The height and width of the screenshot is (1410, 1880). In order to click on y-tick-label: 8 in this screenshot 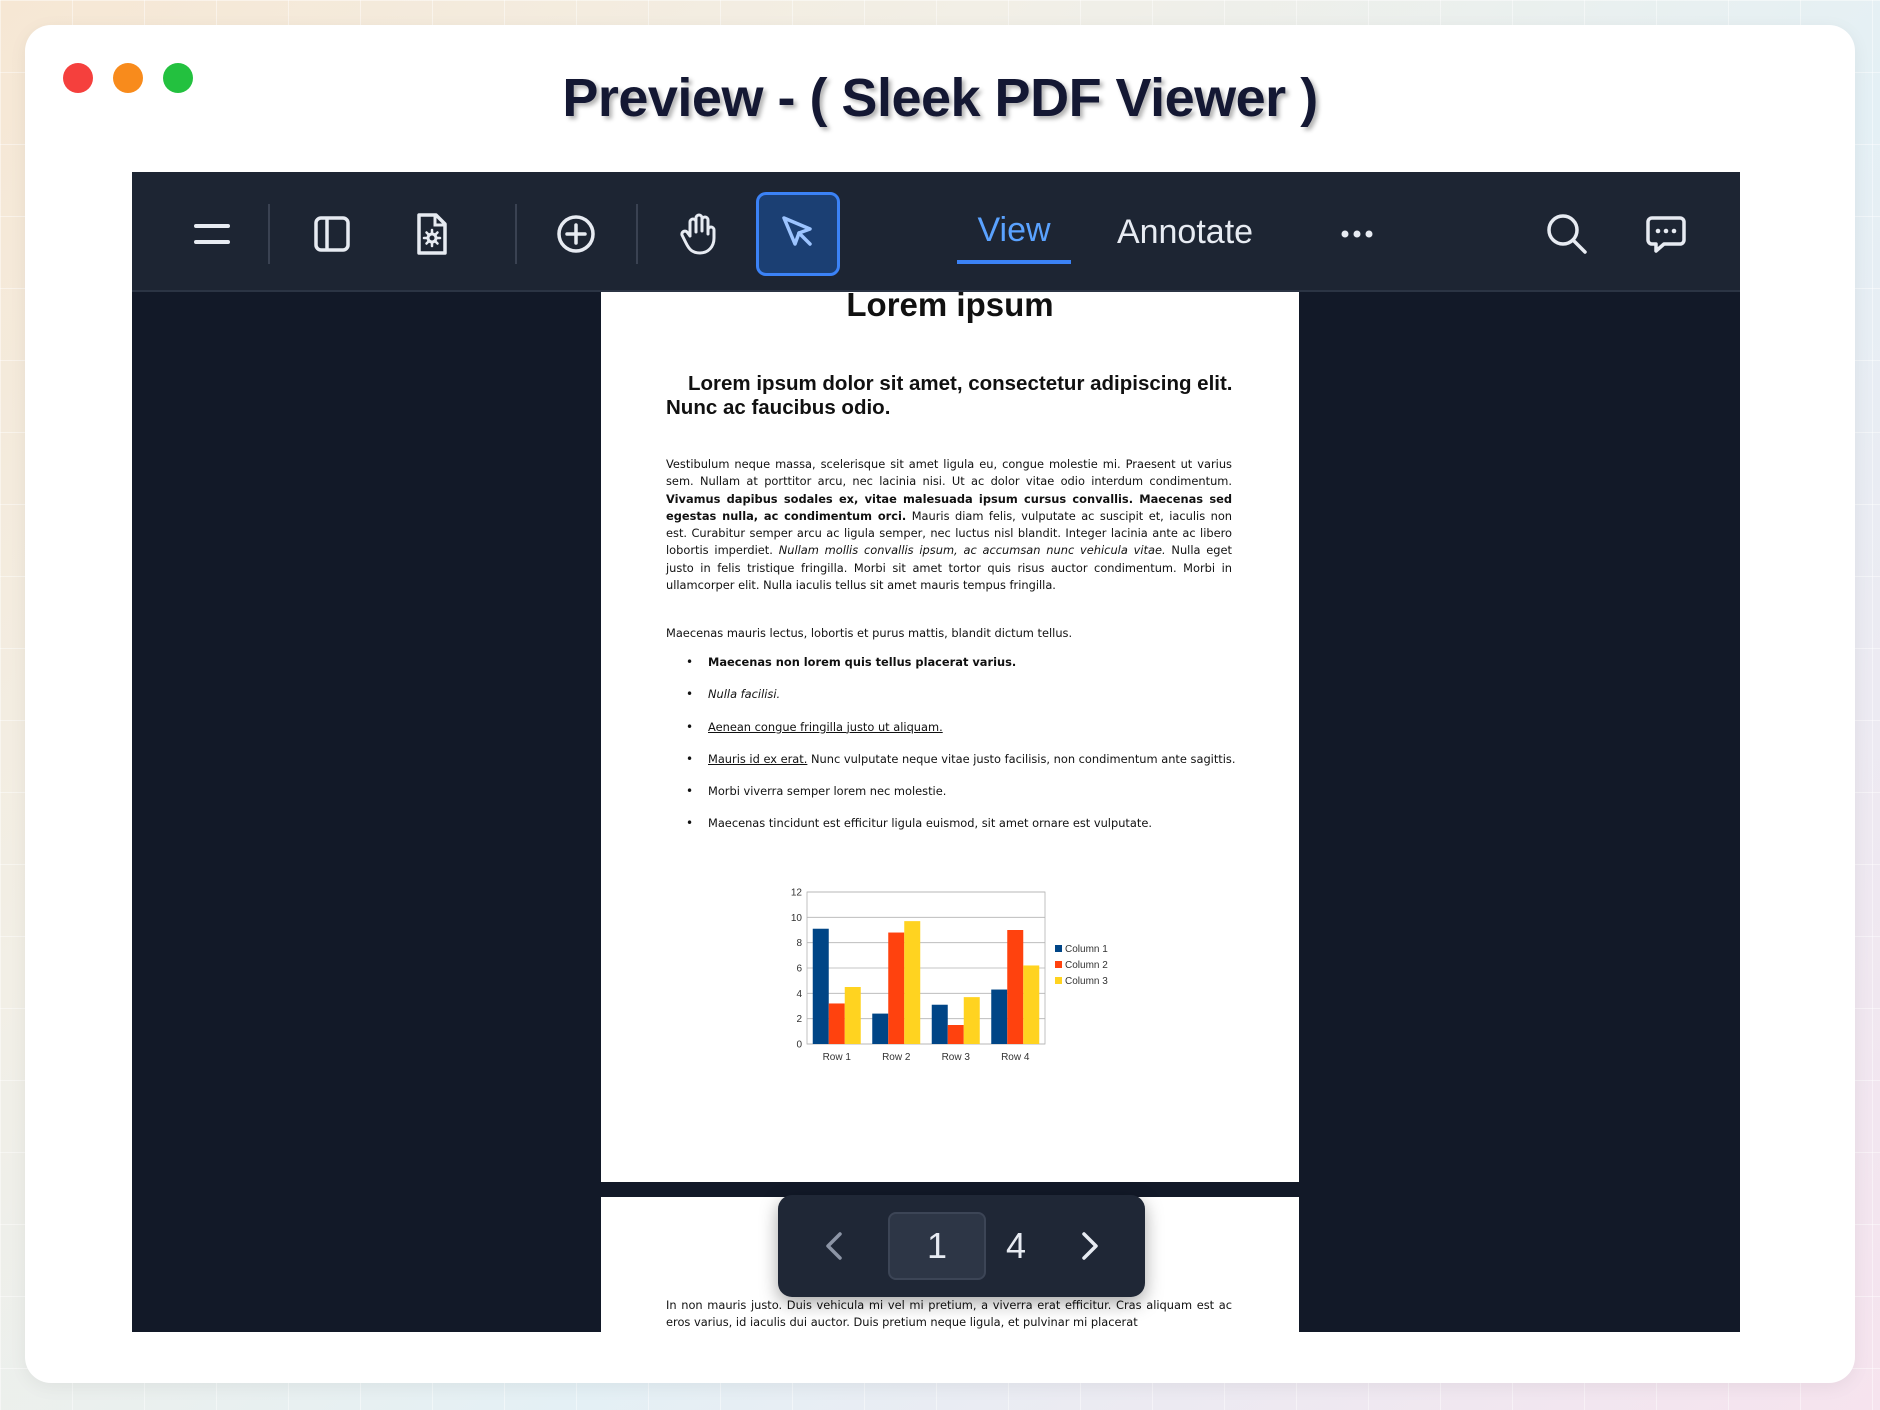, I will do `click(799, 943)`.